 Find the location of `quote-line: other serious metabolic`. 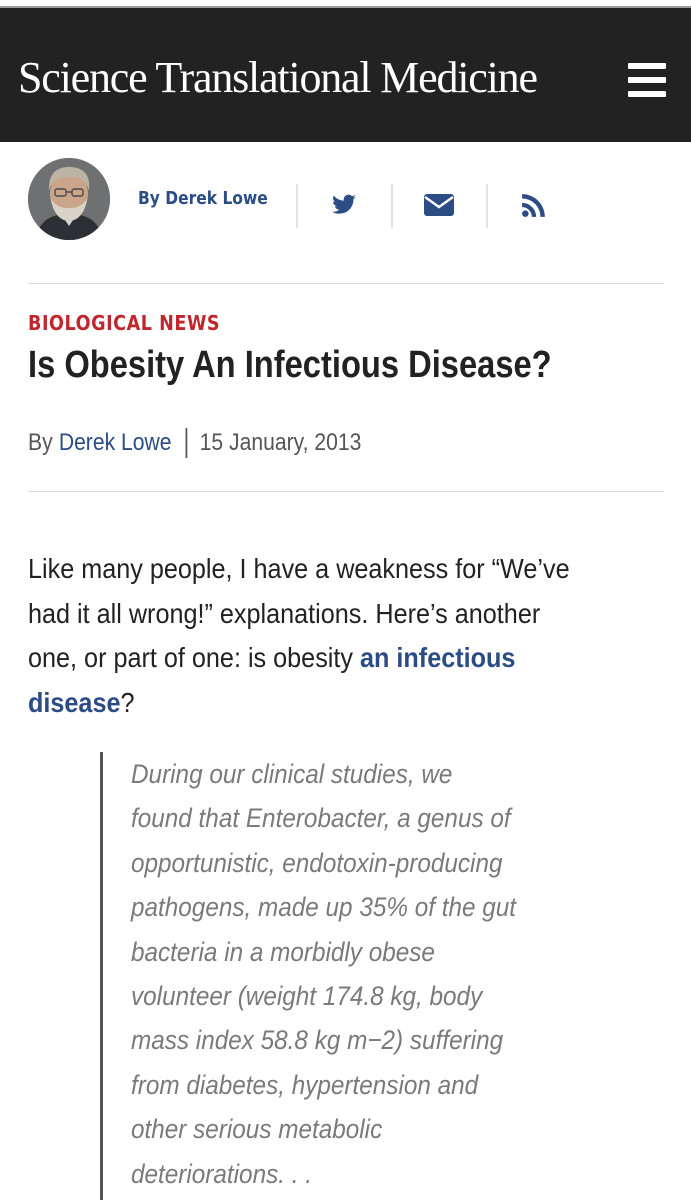

quote-line: other serious metabolic is located at coordinates (257, 1129).